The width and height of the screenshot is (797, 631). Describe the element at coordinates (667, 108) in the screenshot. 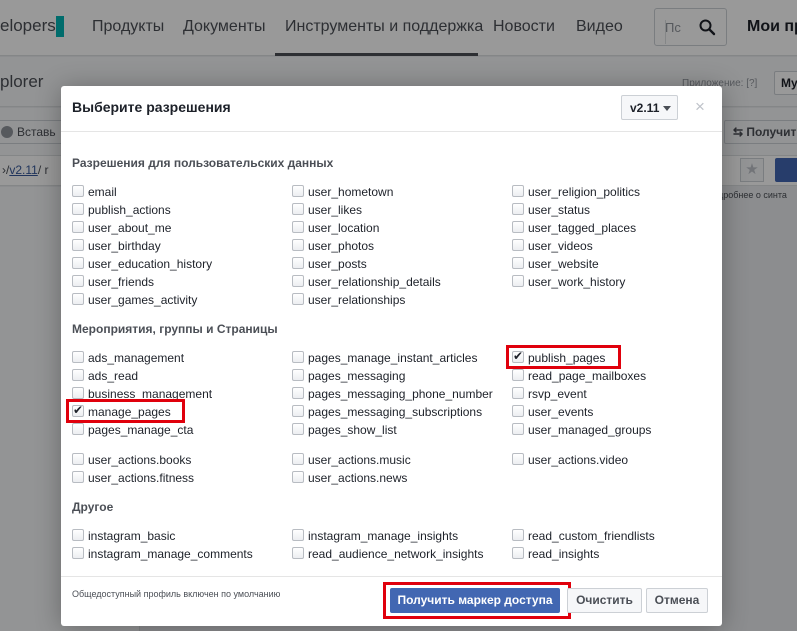

I see `chevron-down-icon` at that location.